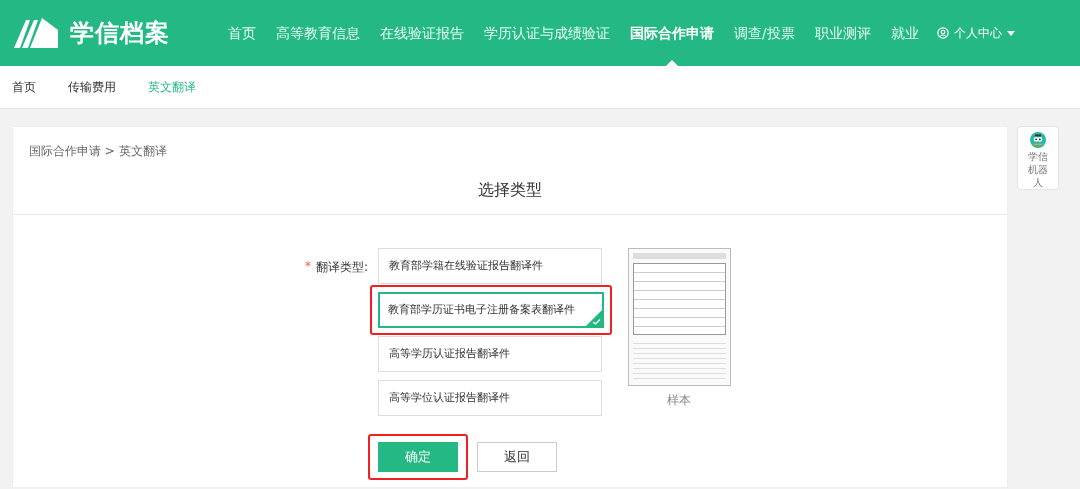  I want to click on nav-link: 学历认证与成绩验证, so click(547, 33).